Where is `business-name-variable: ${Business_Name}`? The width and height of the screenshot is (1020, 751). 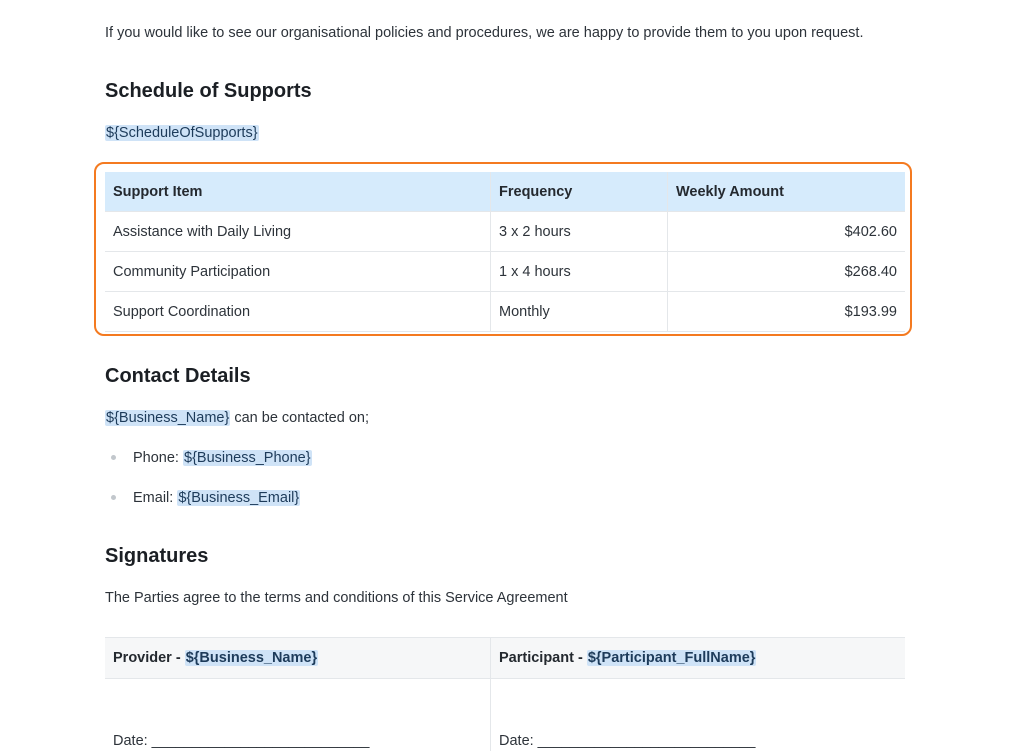 business-name-variable: ${Business_Name} is located at coordinates (167, 418).